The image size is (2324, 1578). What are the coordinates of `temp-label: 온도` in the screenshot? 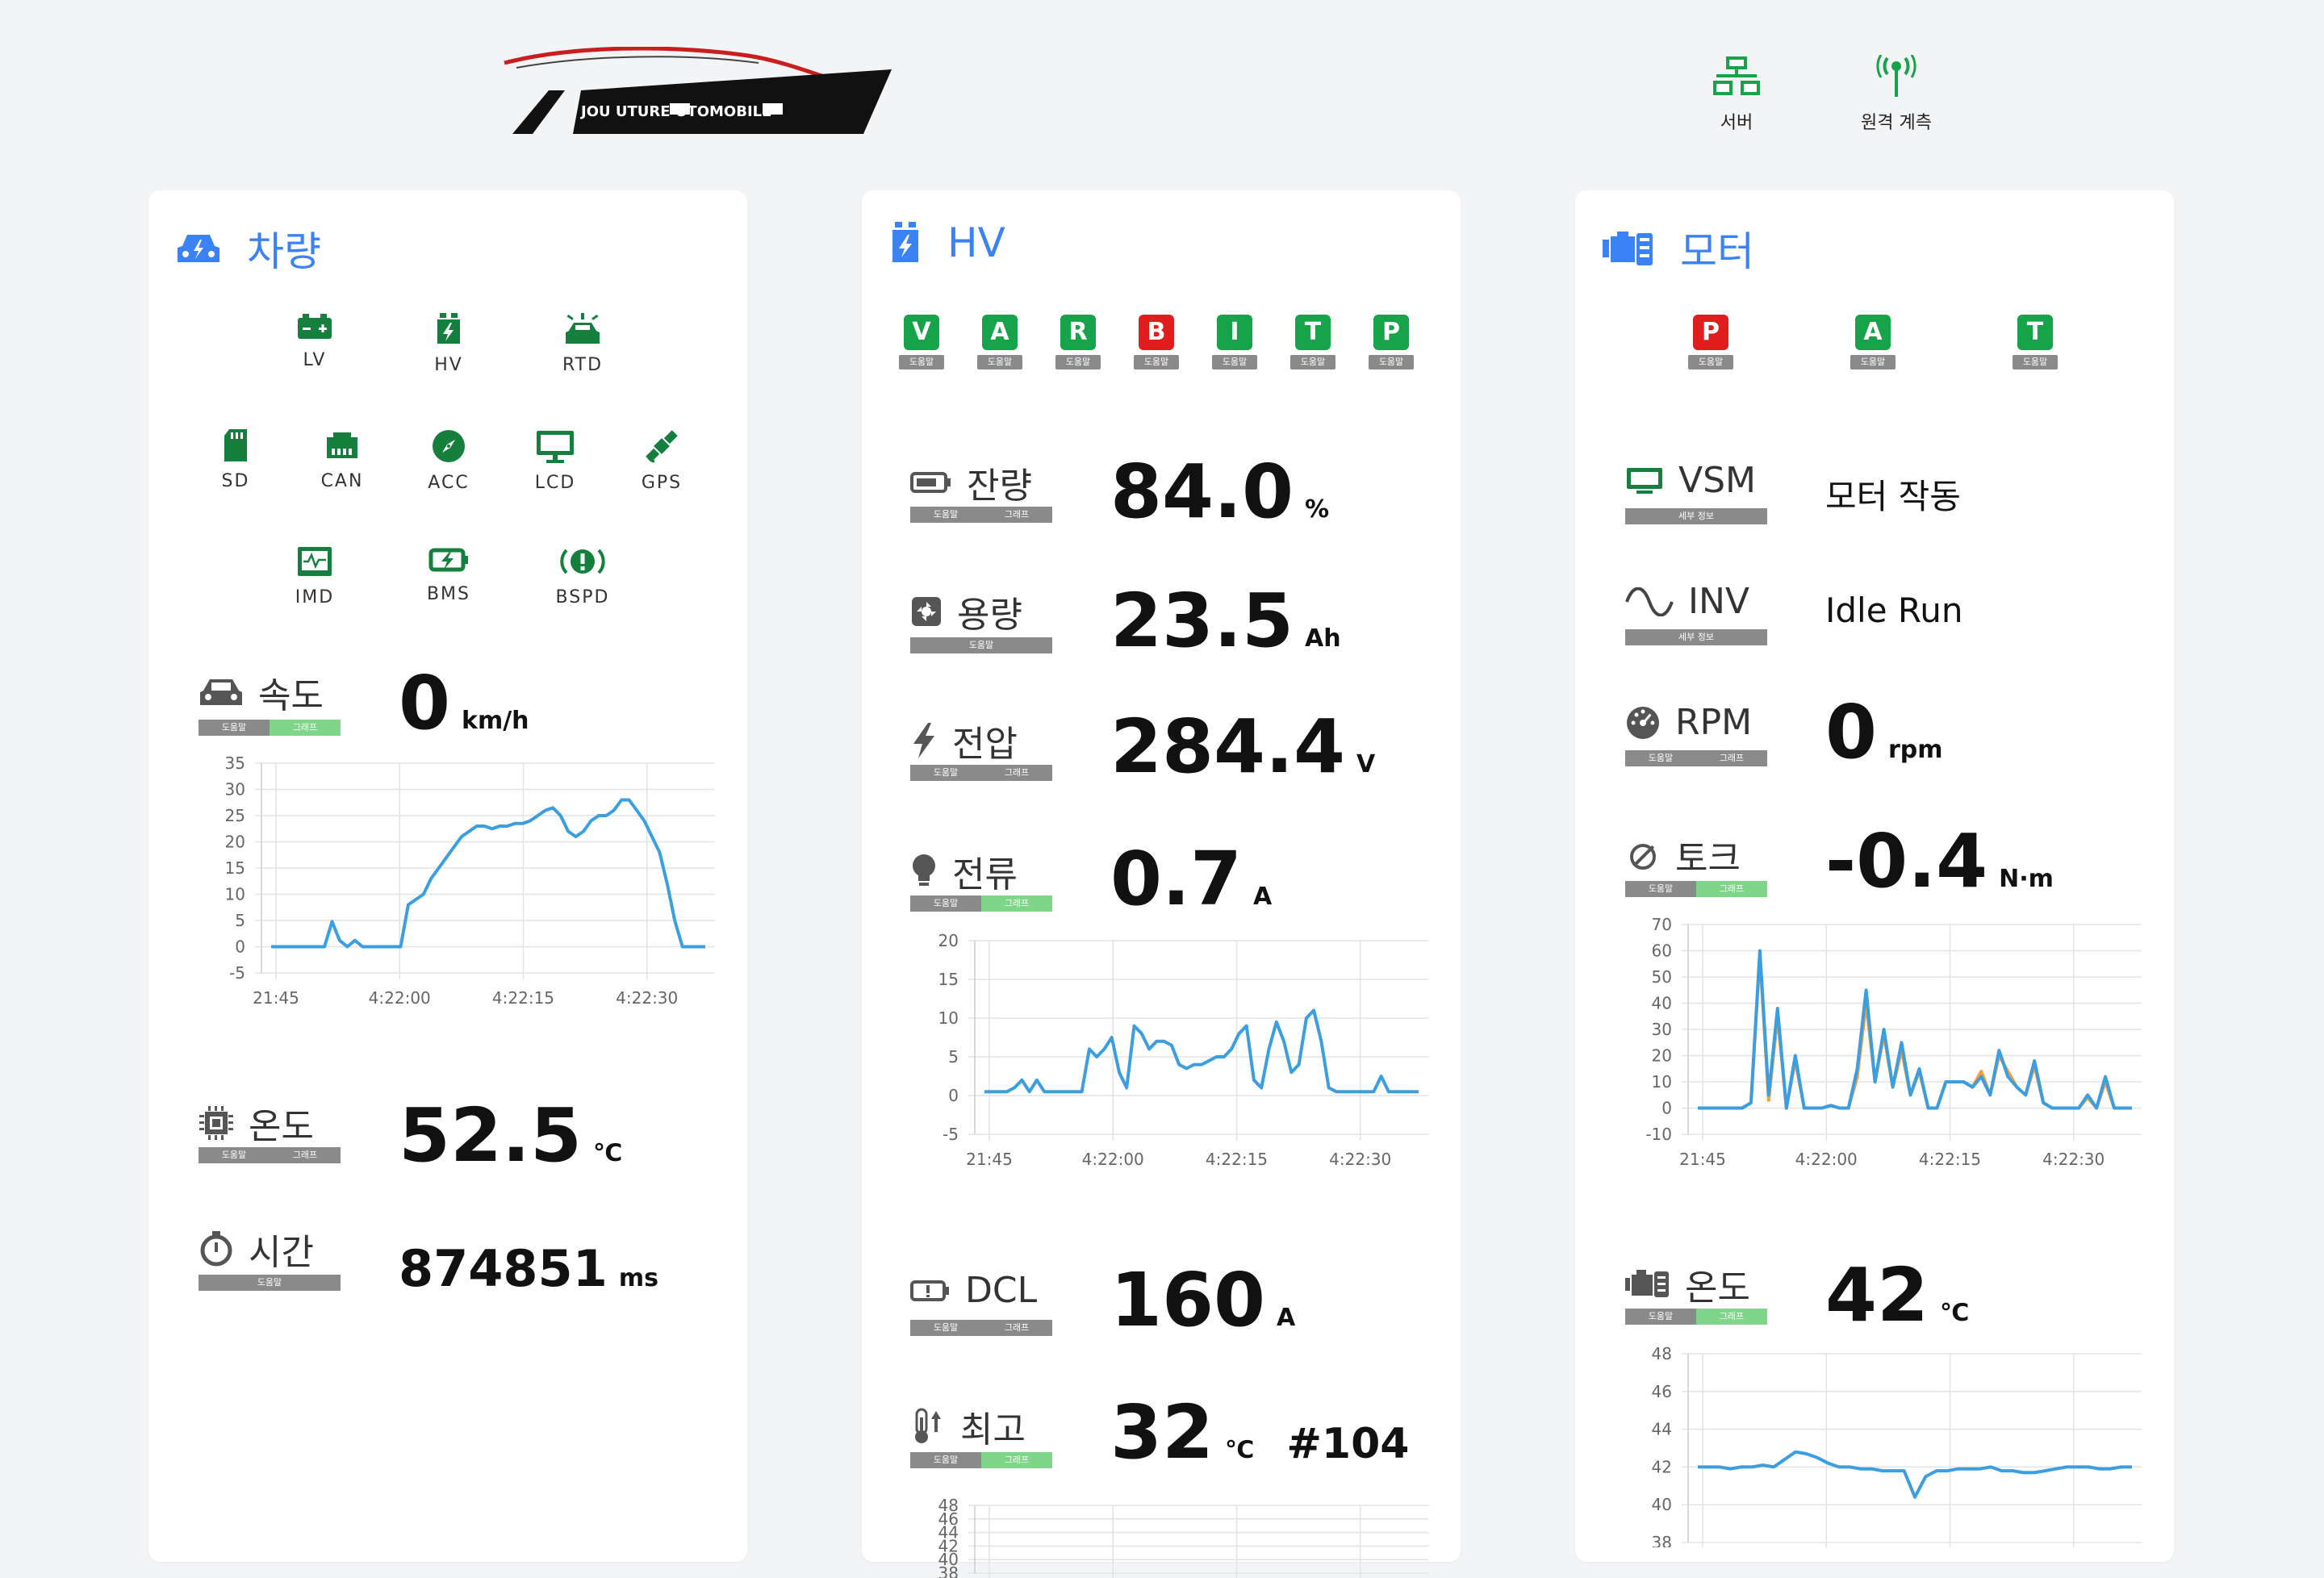 It's located at (256, 1123).